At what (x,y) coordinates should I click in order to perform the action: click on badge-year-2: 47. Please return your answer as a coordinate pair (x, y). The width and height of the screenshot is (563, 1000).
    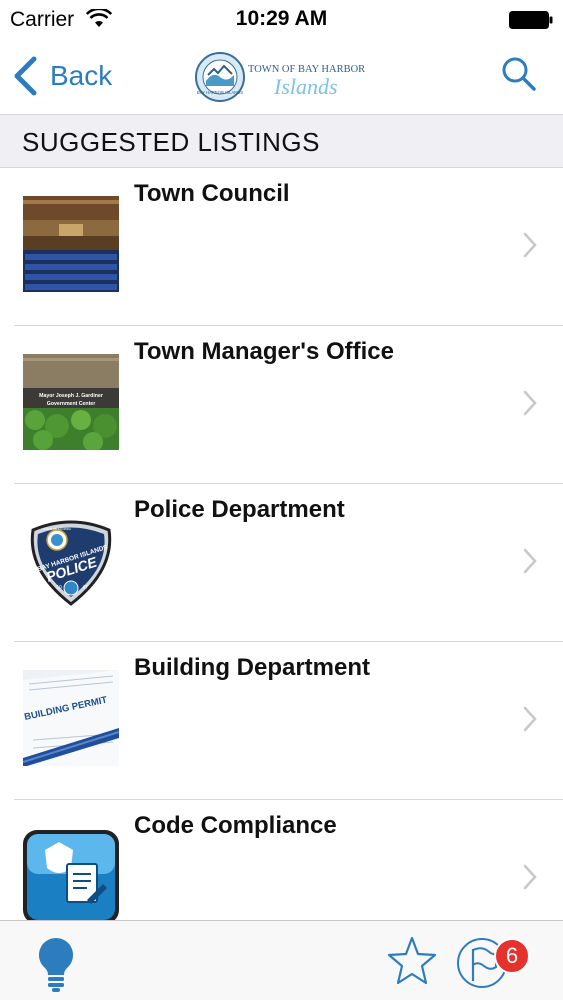
    Looking at the image, I should click on (85, 588).